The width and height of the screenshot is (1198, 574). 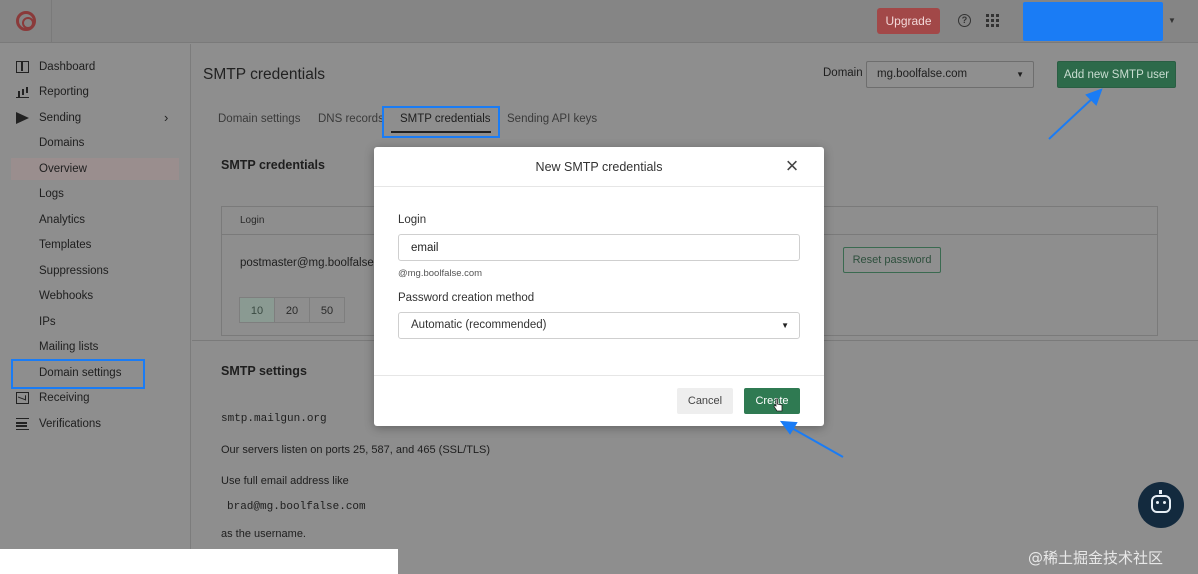 I want to click on logo-container, so click(x=26, y=21).